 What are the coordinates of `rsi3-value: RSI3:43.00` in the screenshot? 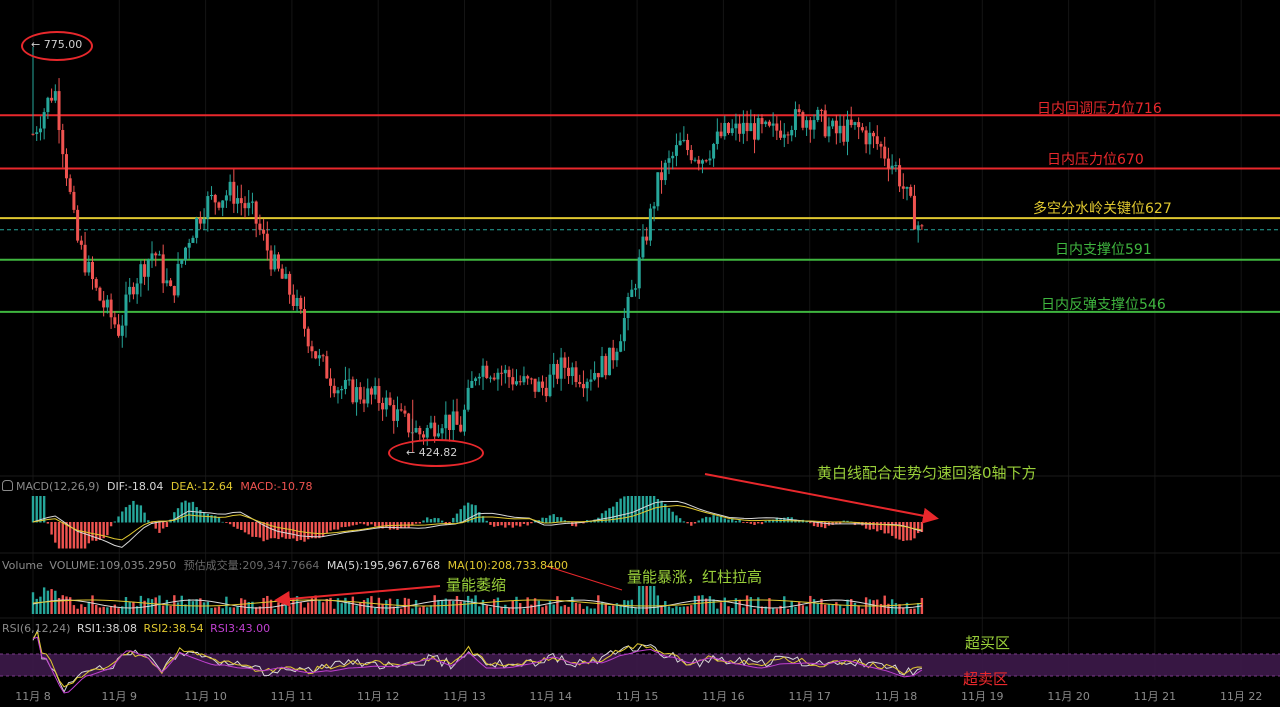 It's located at (240, 628).